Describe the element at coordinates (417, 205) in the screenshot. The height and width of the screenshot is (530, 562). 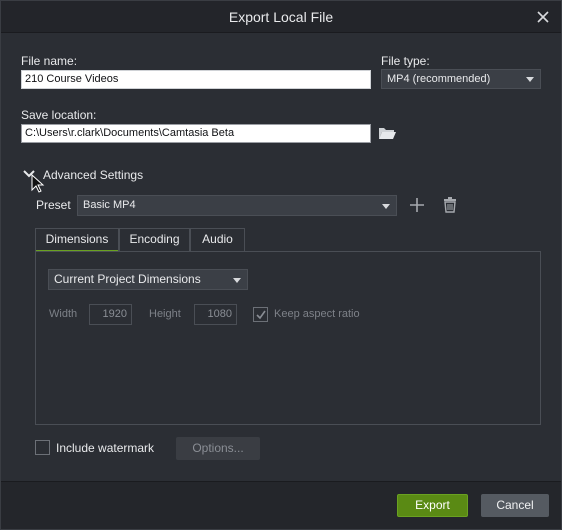
I see `add-preset-icon` at that location.